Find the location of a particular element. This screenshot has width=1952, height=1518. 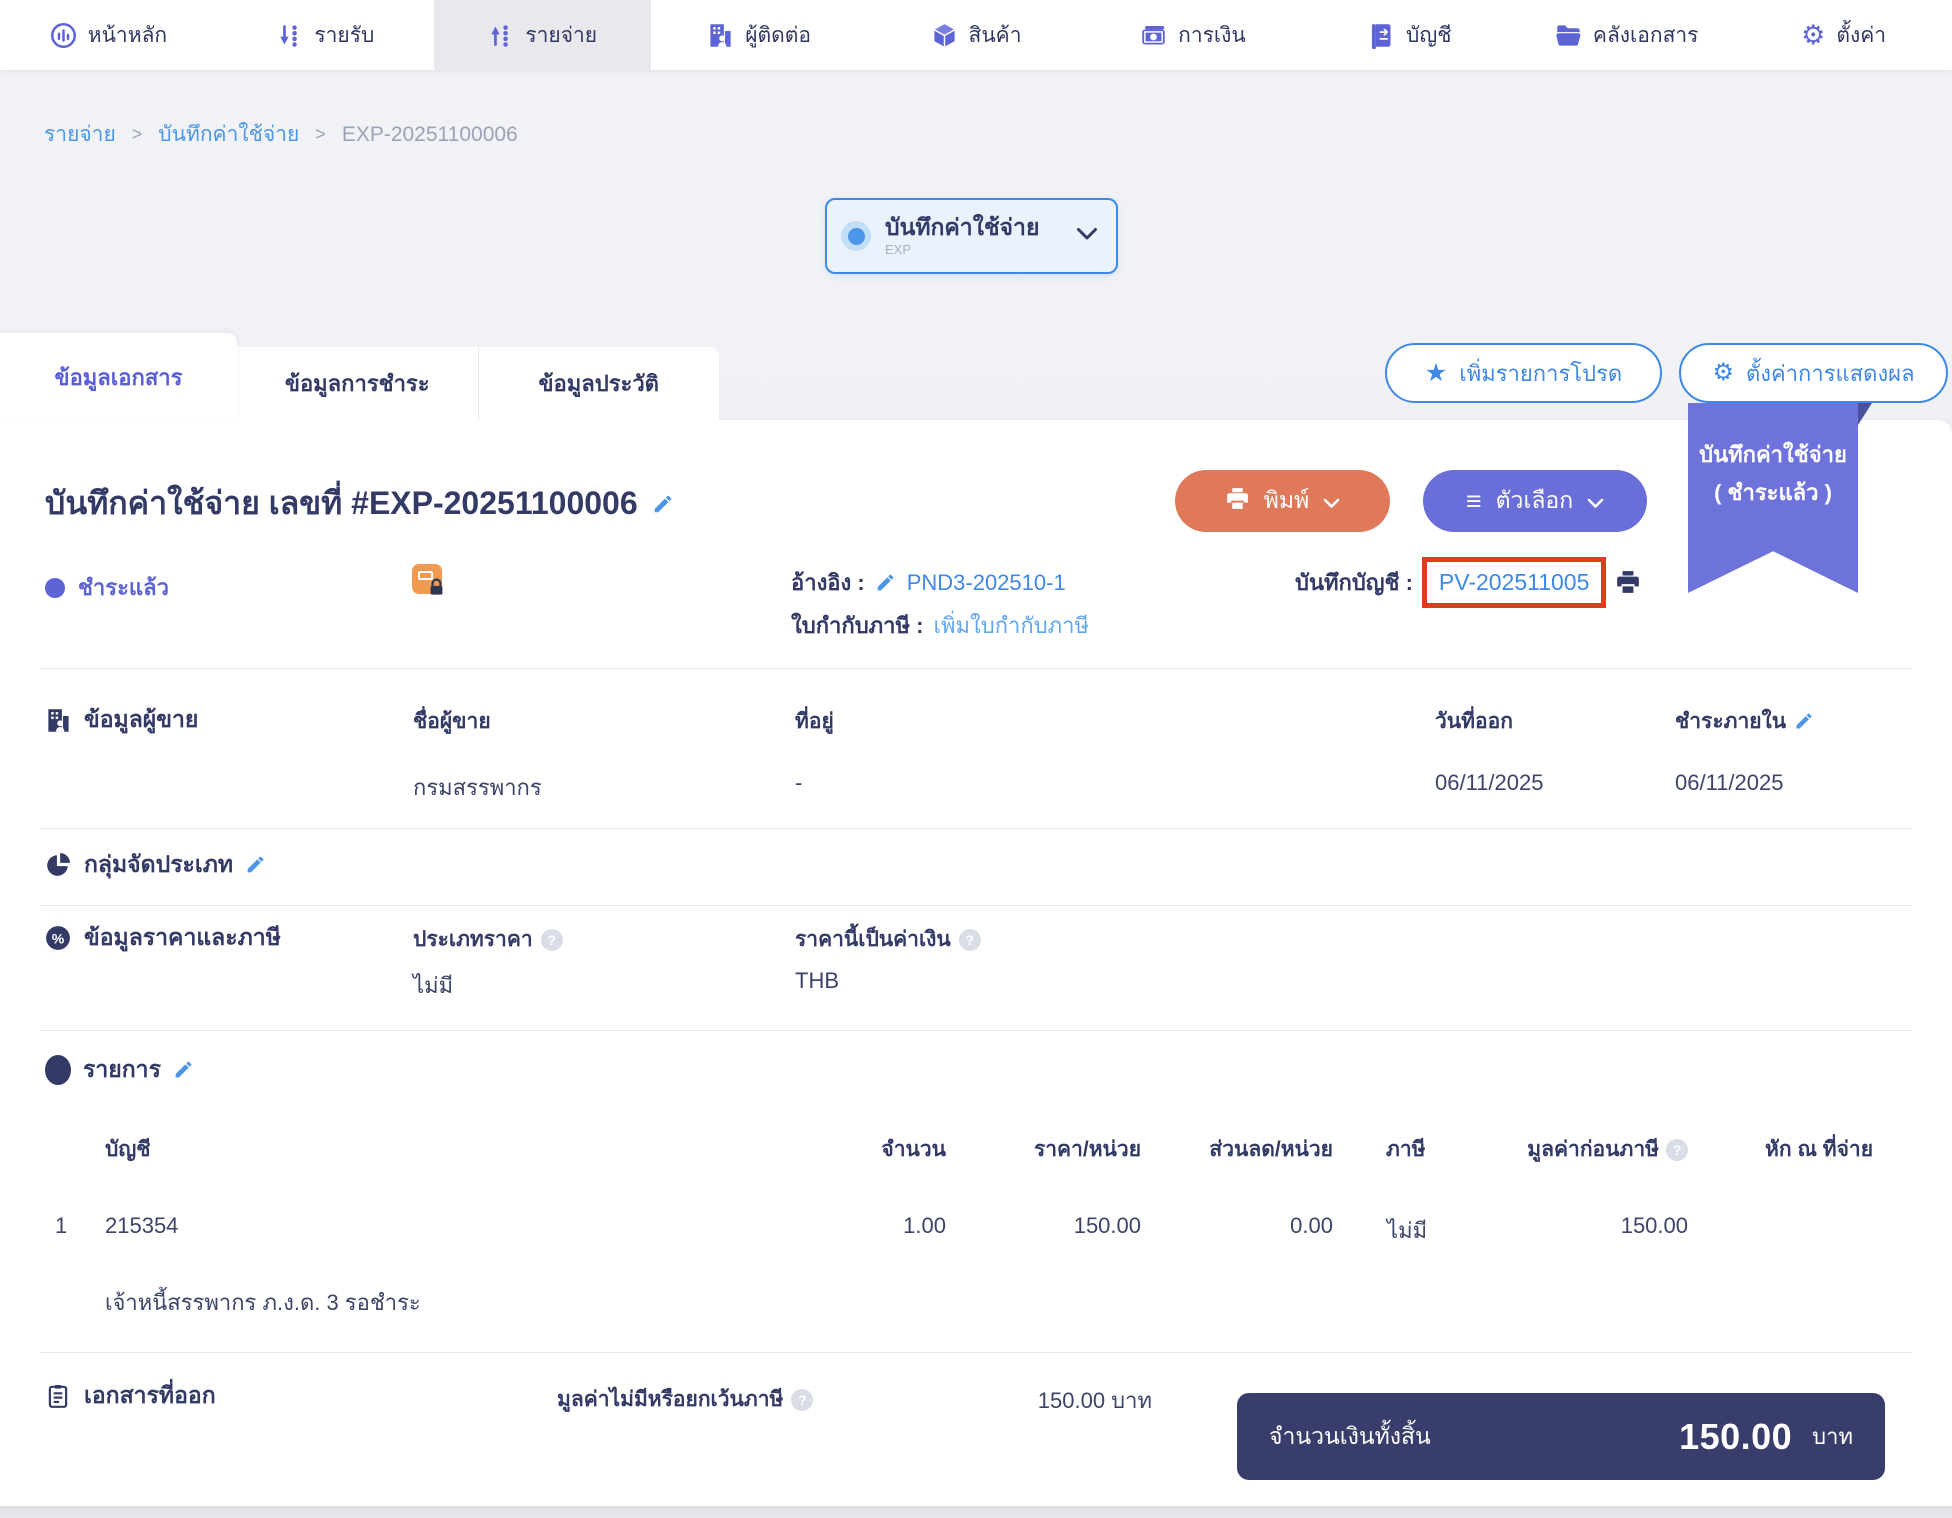

nav-label: ผู้ติดต่อ is located at coordinates (778, 35).